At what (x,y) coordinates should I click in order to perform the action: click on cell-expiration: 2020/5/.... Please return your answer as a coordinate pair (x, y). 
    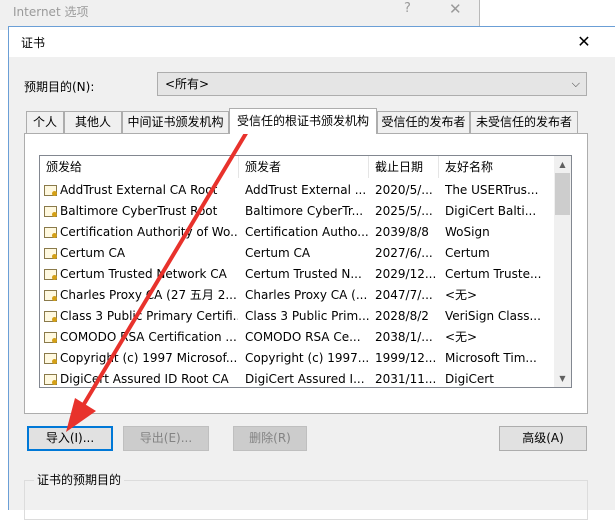
    Looking at the image, I should click on (404, 190).